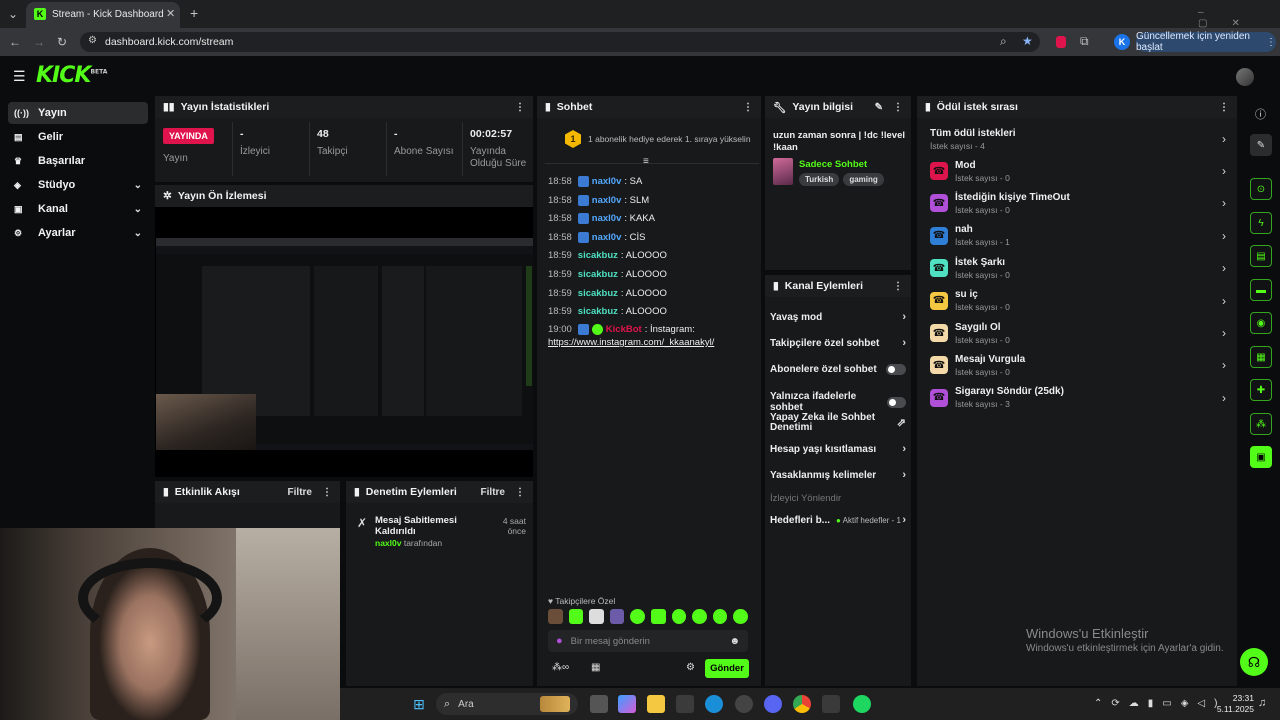 This screenshot has height=720, width=1280. I want to click on reload-icon: ↻, so click(62, 42).